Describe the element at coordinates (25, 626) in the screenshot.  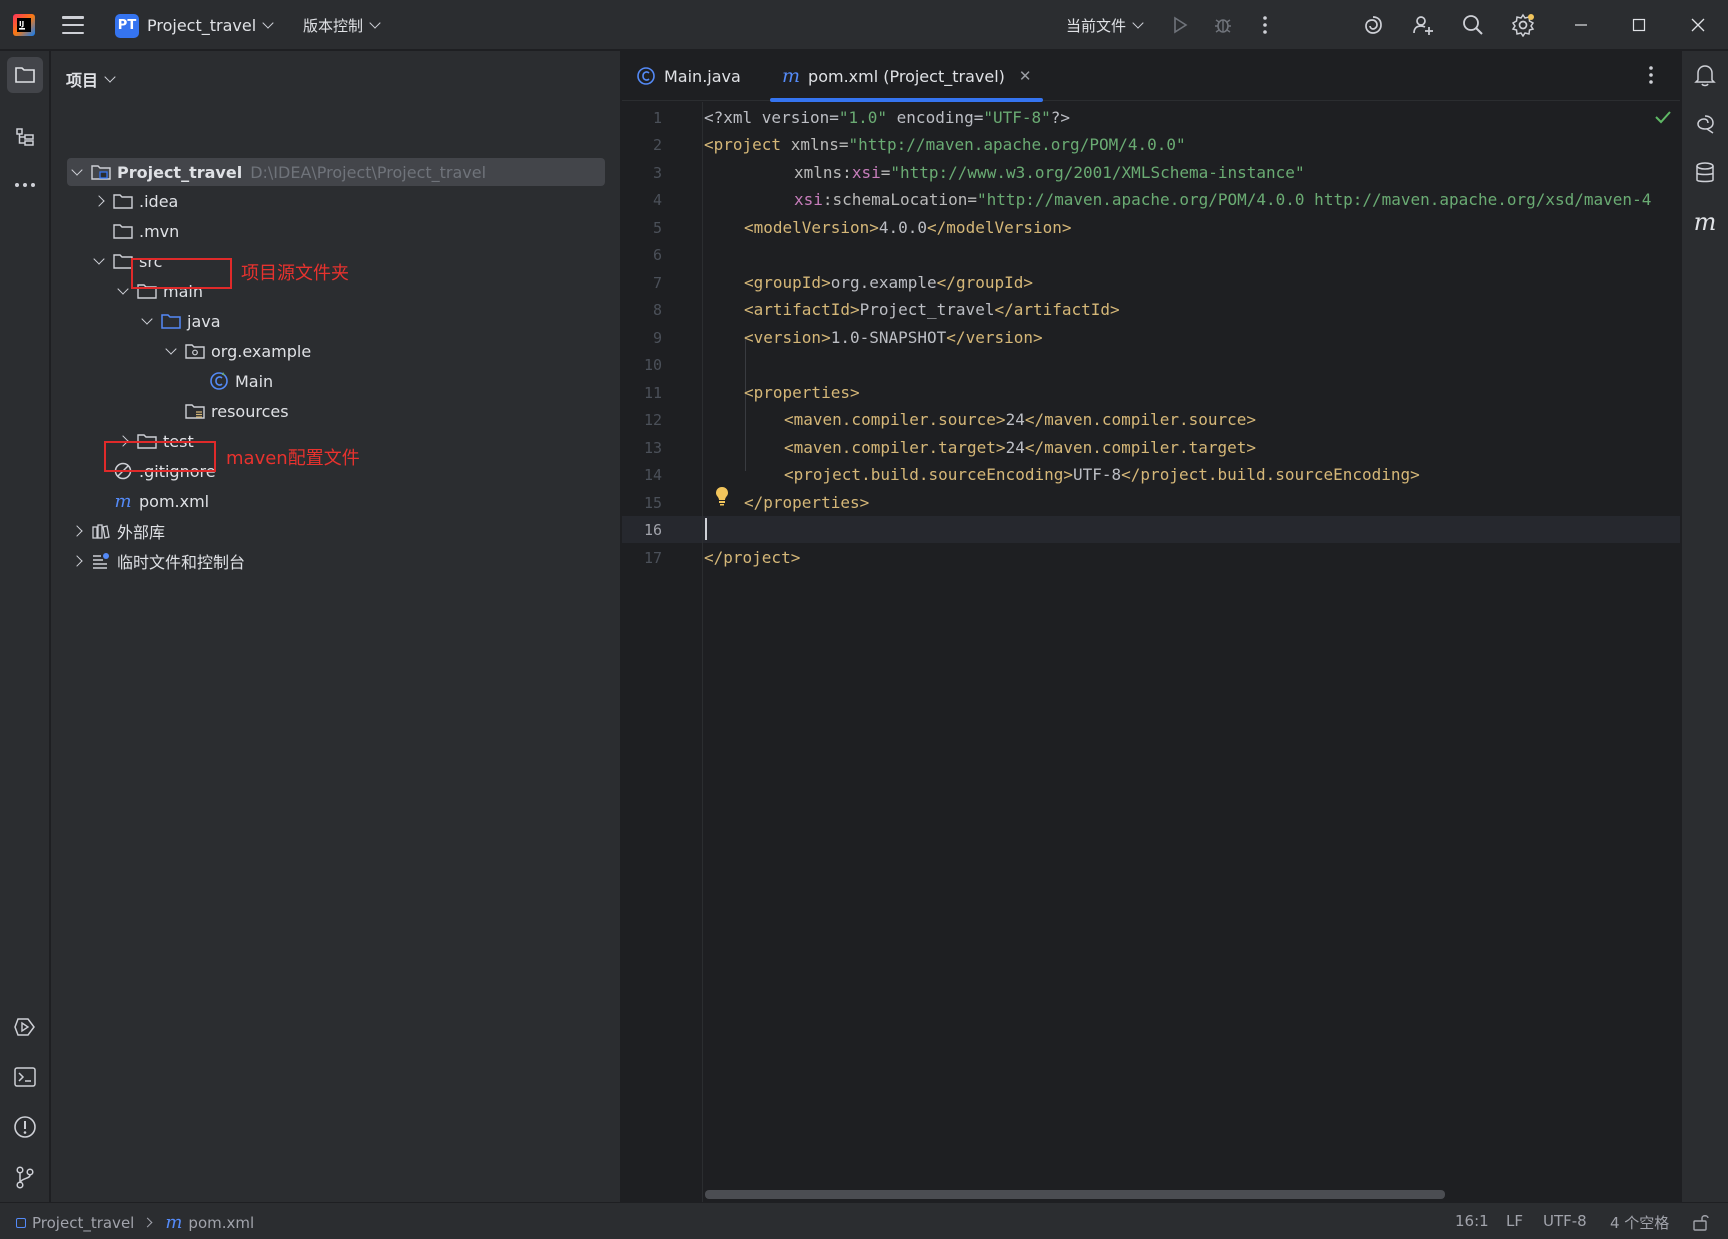
I see `left-tool-strip` at that location.